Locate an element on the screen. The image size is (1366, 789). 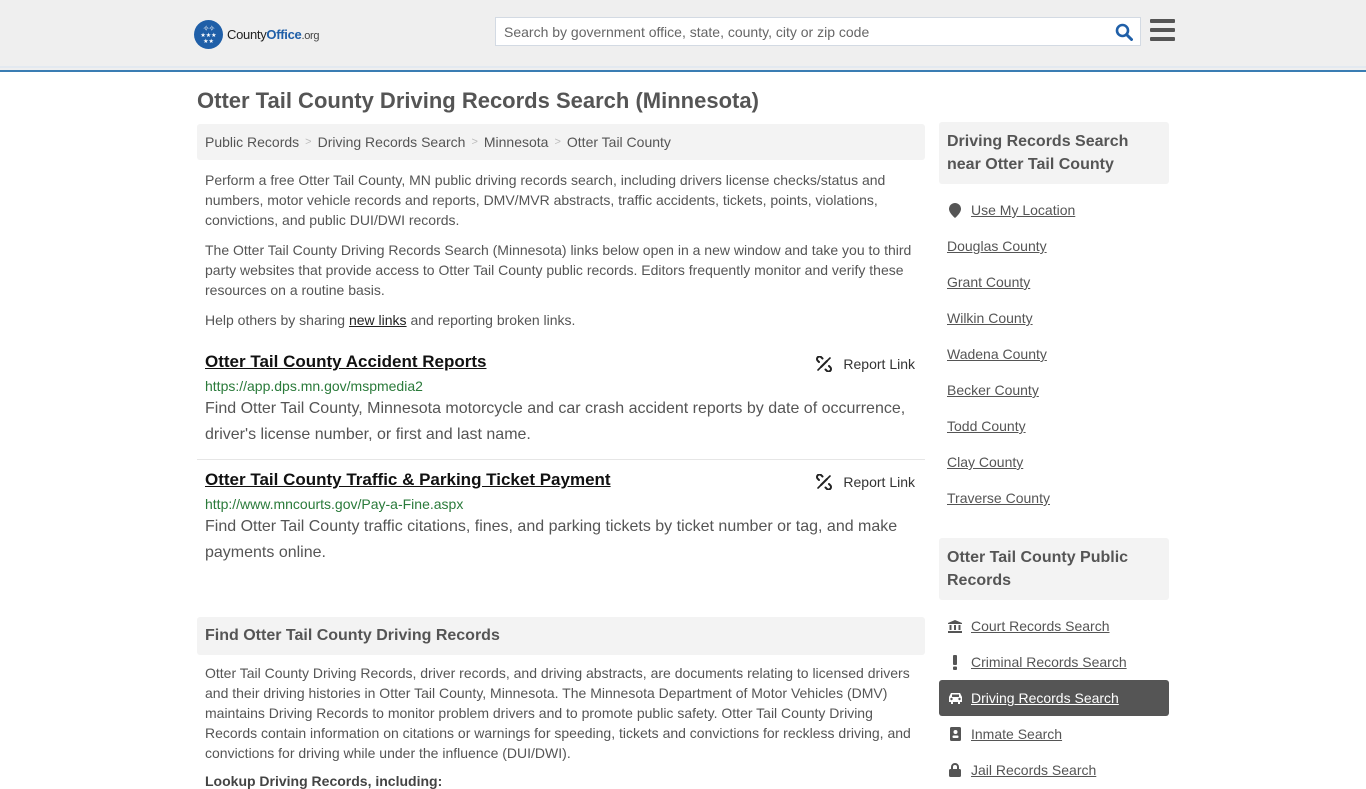
nearby-county-link: Wilkin County is located at coordinates (990, 318).